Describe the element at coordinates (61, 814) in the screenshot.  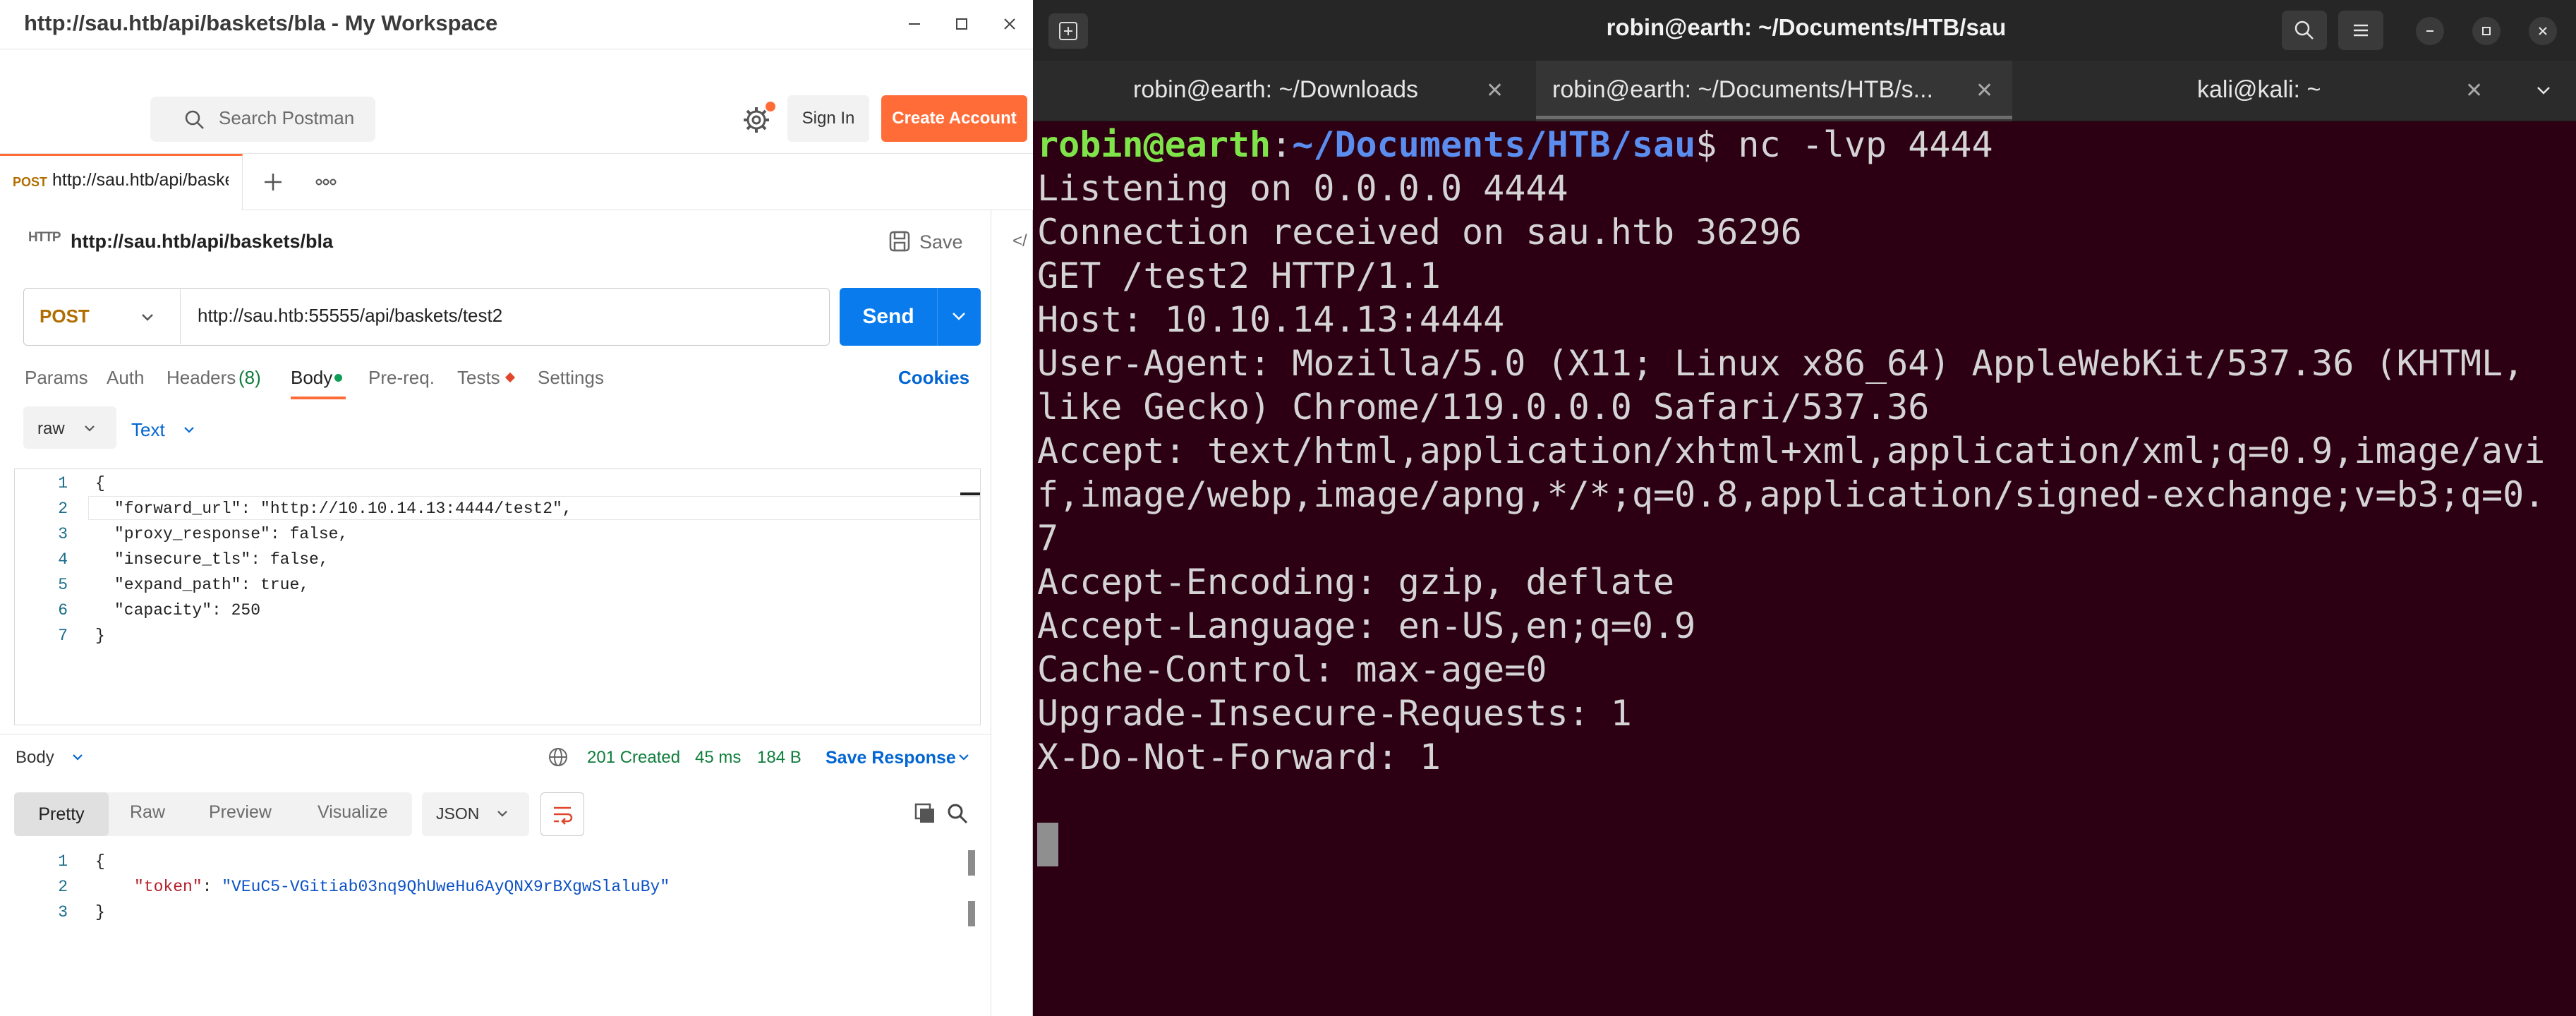
I see `view-pretty: Pretty` at that location.